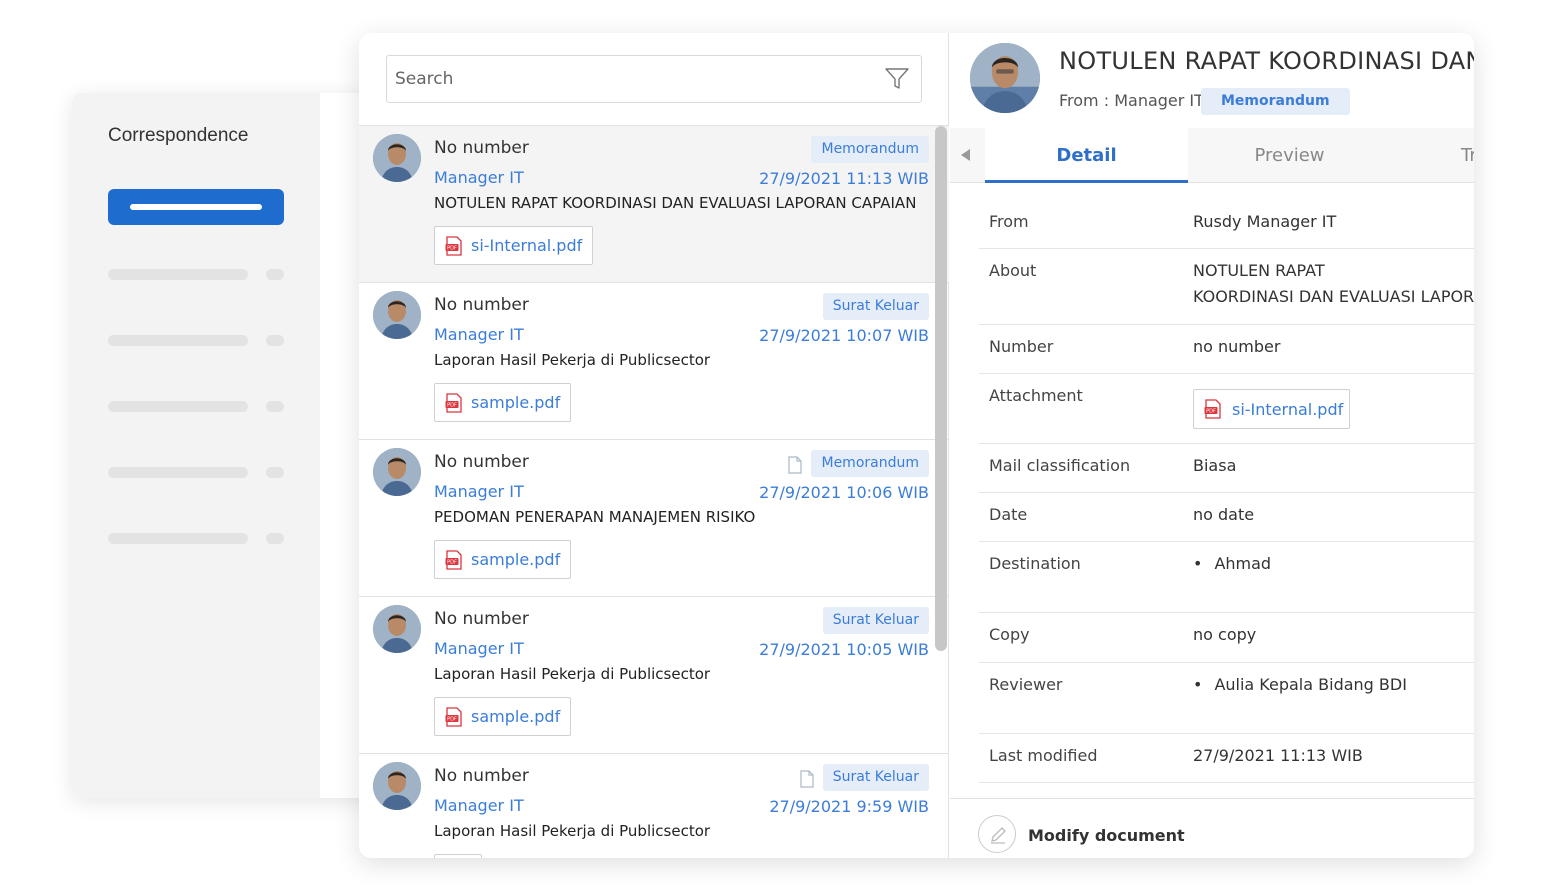 Image resolution: width=1546 pixels, height=890 pixels. I want to click on detail-type-badge: Memorandum, so click(1275, 101).